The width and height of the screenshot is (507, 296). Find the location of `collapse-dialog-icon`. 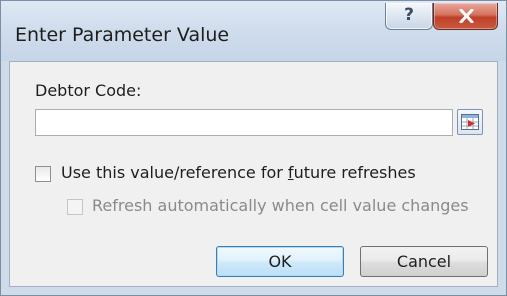

collapse-dialog-icon is located at coordinates (470, 122).